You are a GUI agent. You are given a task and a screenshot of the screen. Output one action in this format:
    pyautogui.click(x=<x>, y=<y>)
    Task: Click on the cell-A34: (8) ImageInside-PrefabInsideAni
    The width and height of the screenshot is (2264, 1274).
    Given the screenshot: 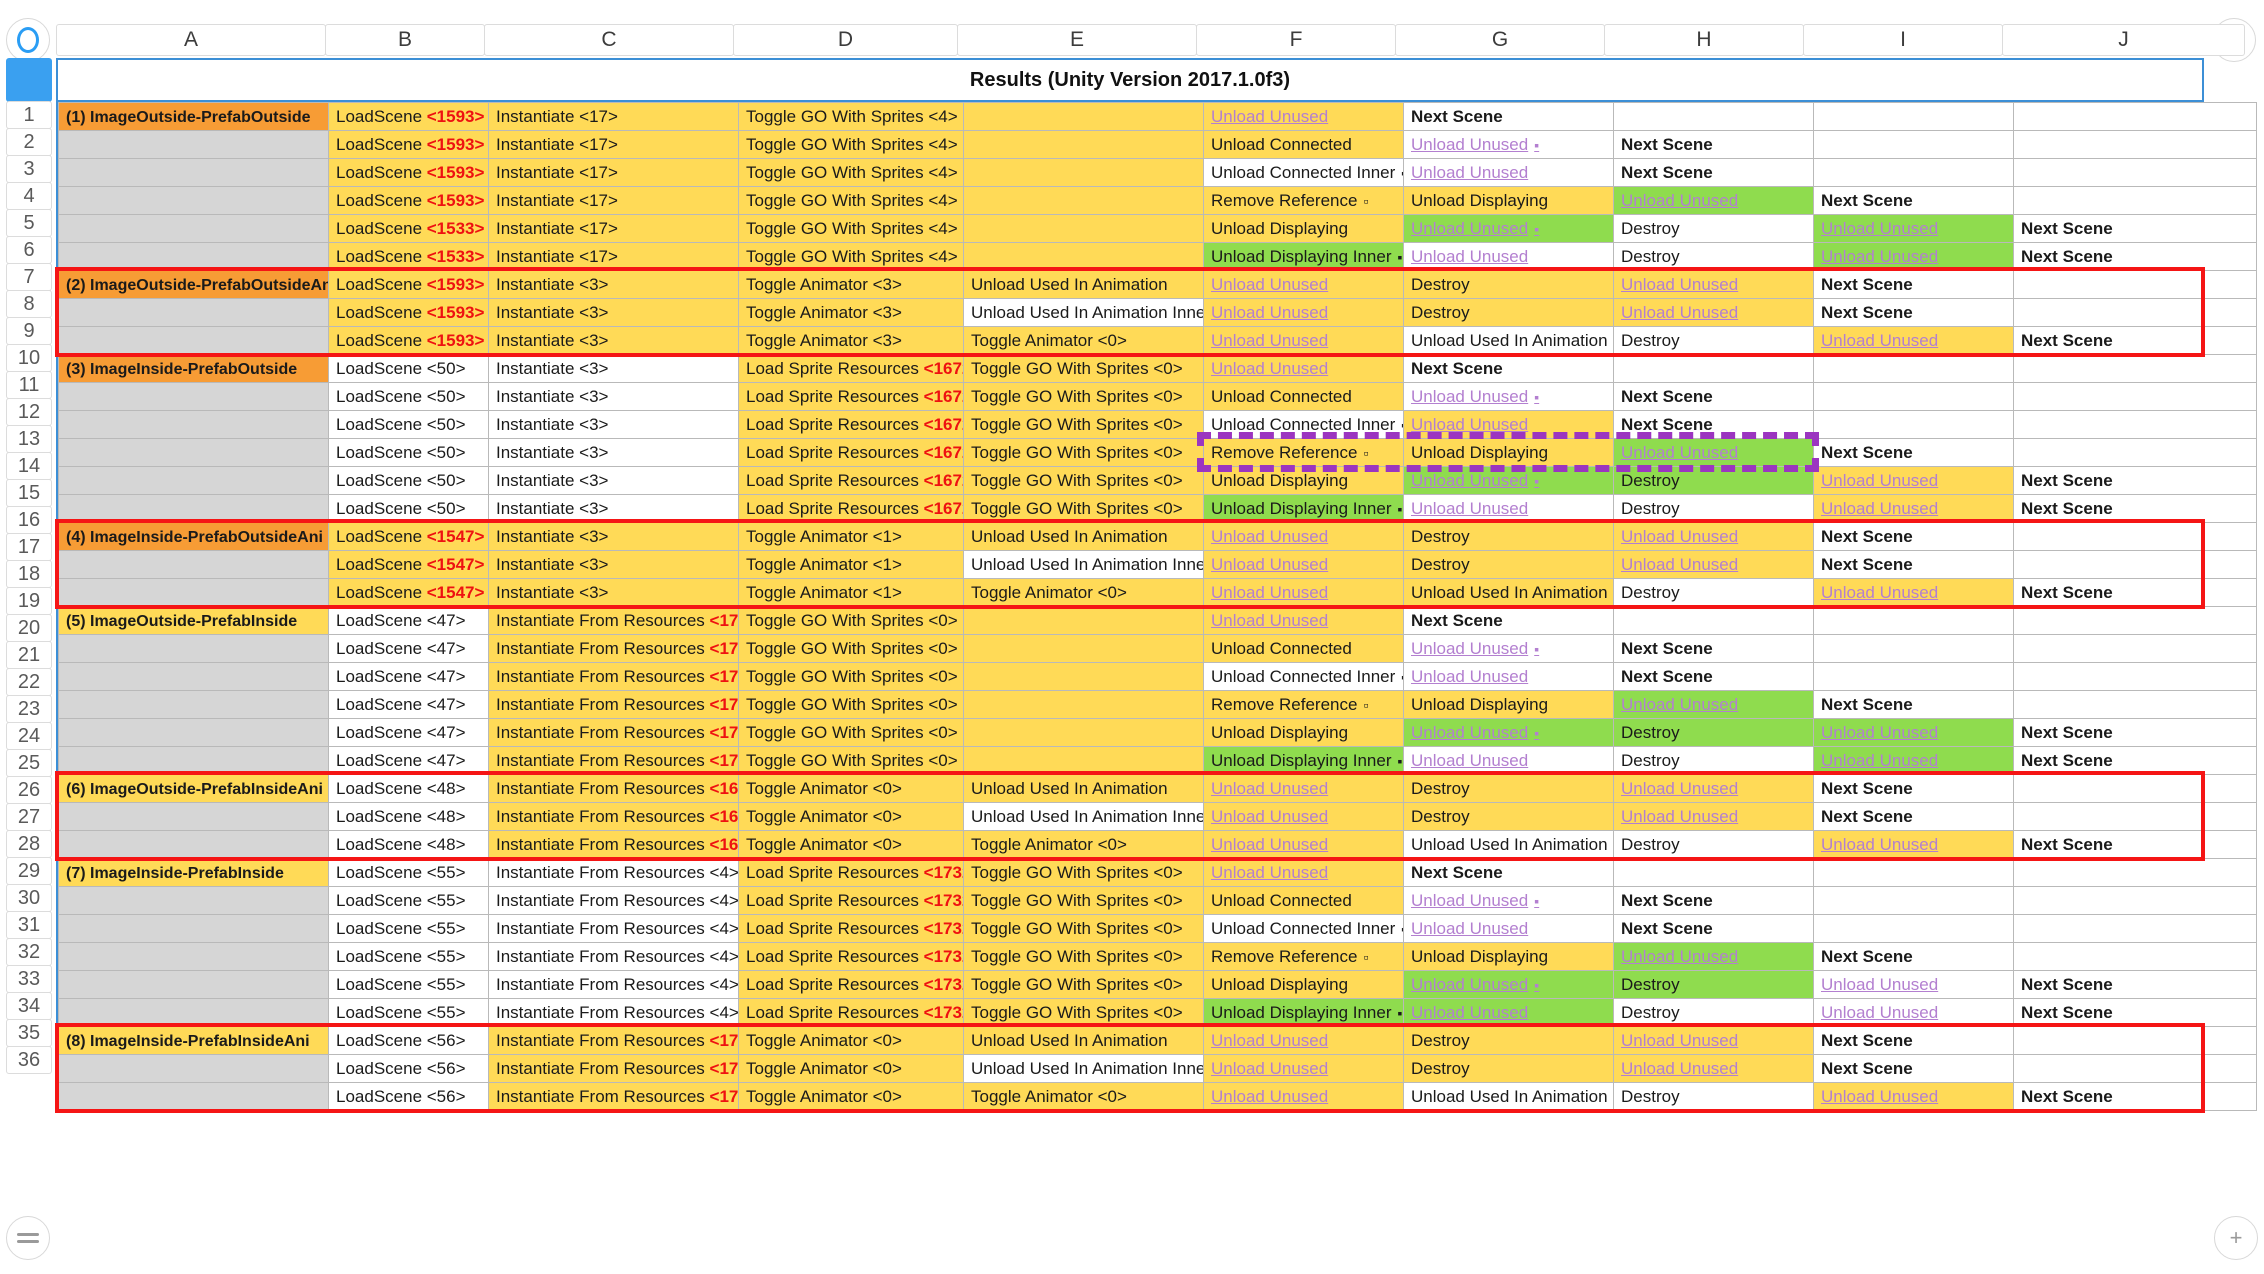 What is the action you would take?
    pyautogui.click(x=193, y=1040)
    